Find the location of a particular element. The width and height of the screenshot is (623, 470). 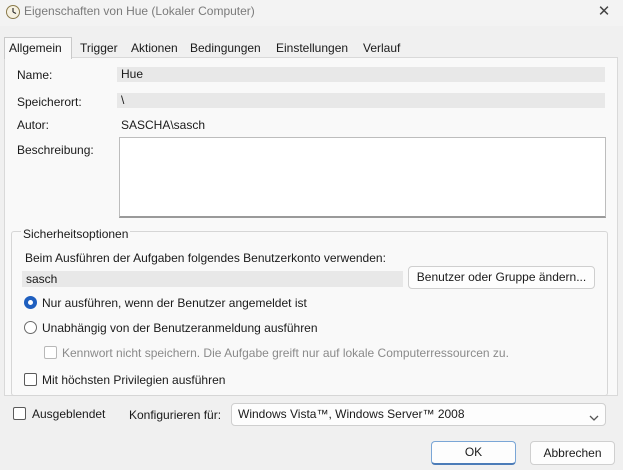

configure-select-value: Windows Vista™, Windows Server™ 2008 is located at coordinates (351, 414).